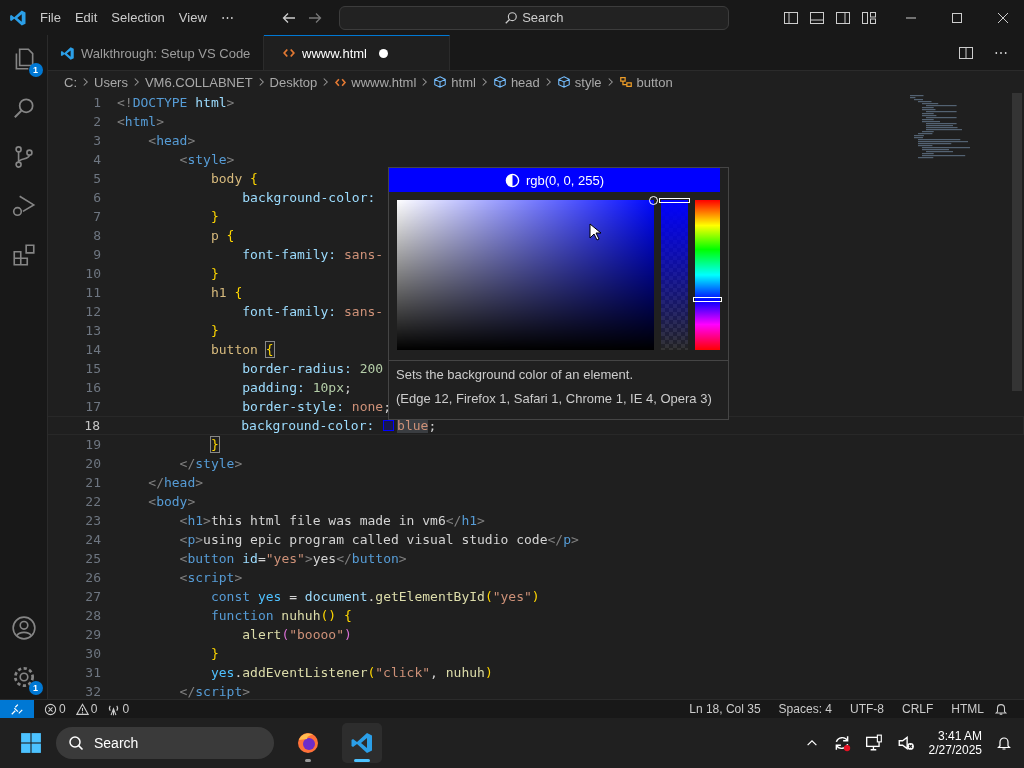  I want to click on command-search-field: Search, so click(533, 17).